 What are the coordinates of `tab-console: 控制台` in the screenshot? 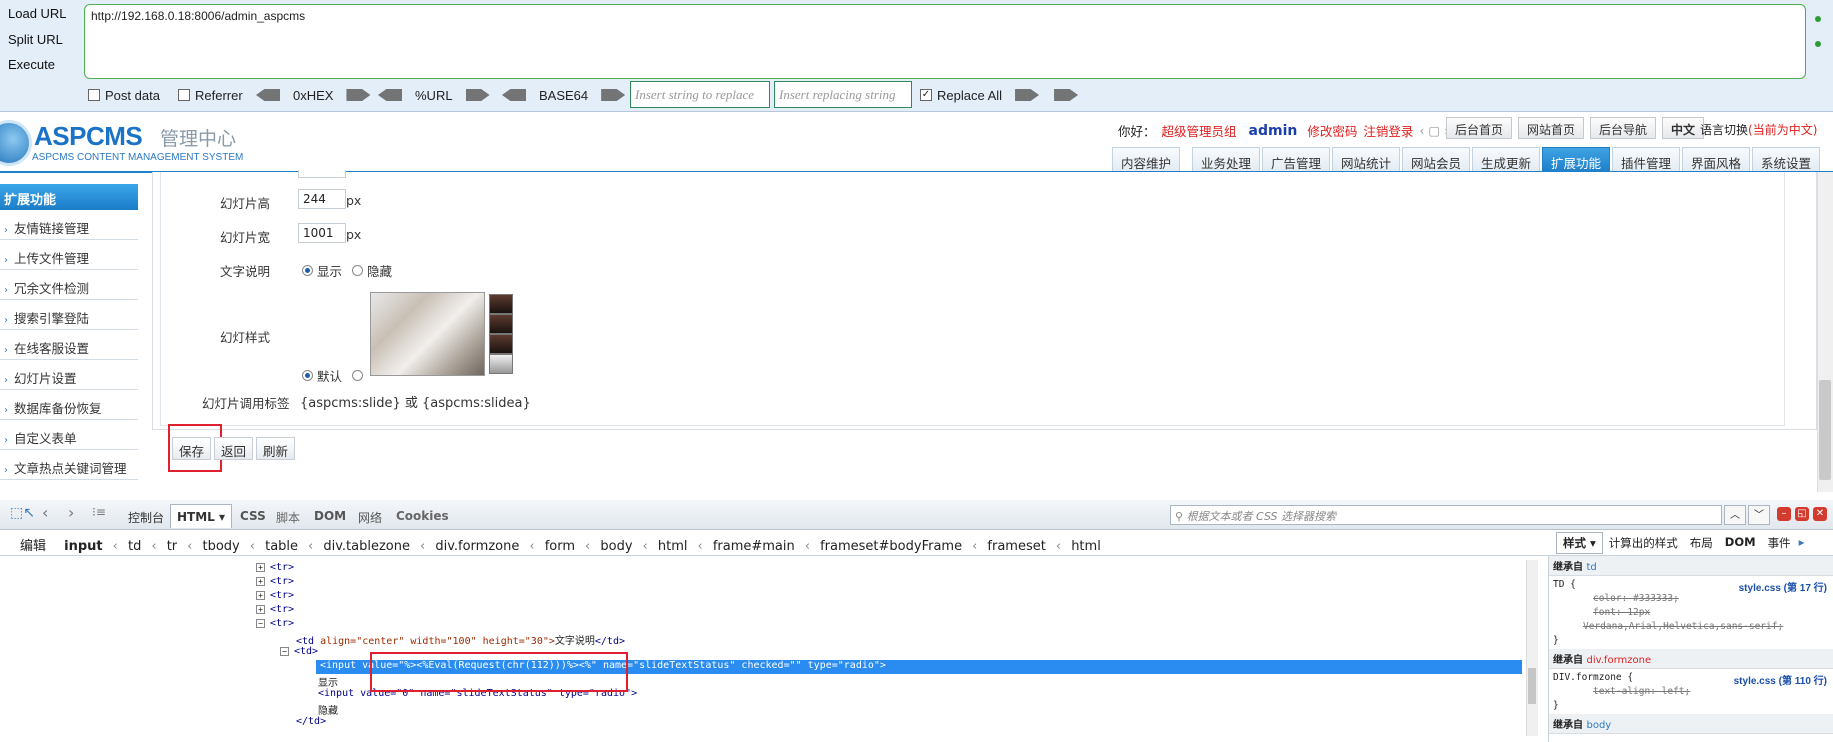 It's located at (146, 516).